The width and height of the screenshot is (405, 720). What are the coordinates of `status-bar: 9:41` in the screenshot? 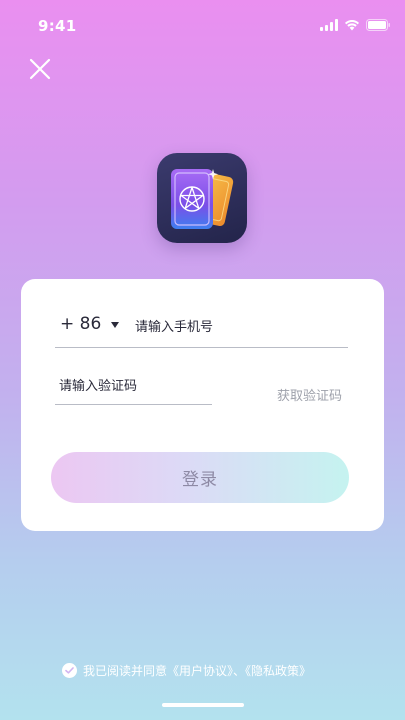 It's located at (202, 26).